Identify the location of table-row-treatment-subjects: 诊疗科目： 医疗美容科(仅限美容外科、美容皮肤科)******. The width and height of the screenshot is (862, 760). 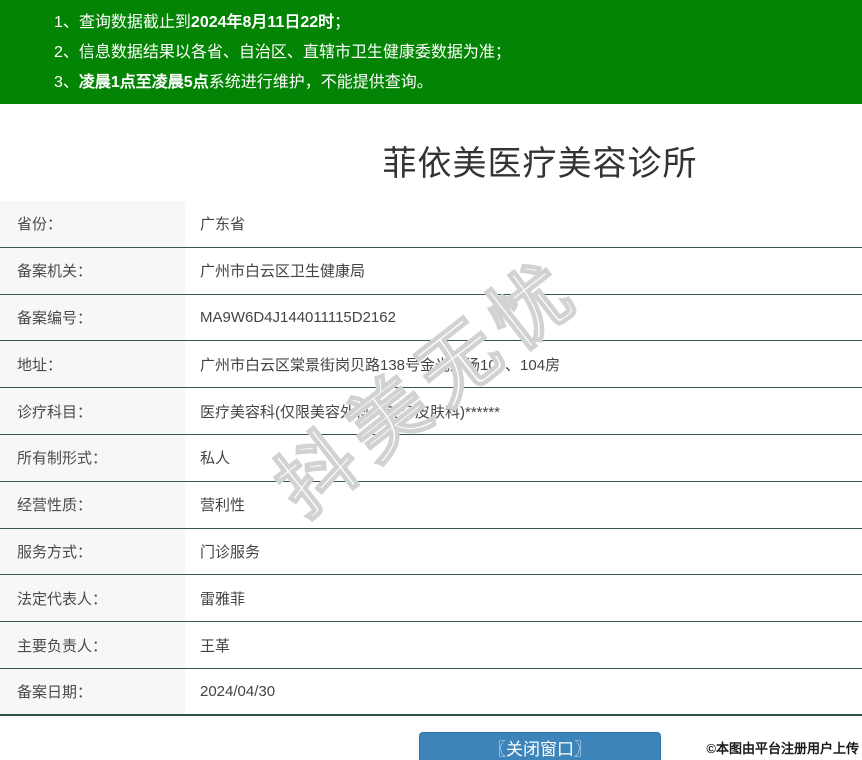
(431, 411).